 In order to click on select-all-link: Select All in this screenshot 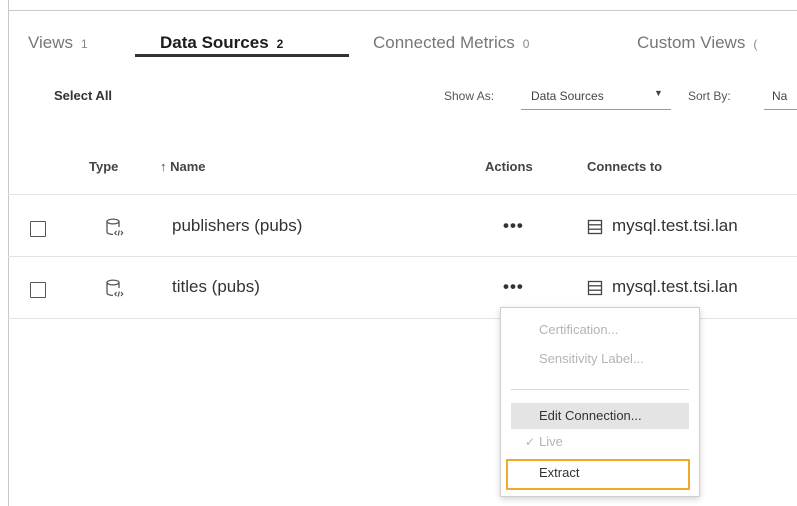, I will do `click(83, 95)`.